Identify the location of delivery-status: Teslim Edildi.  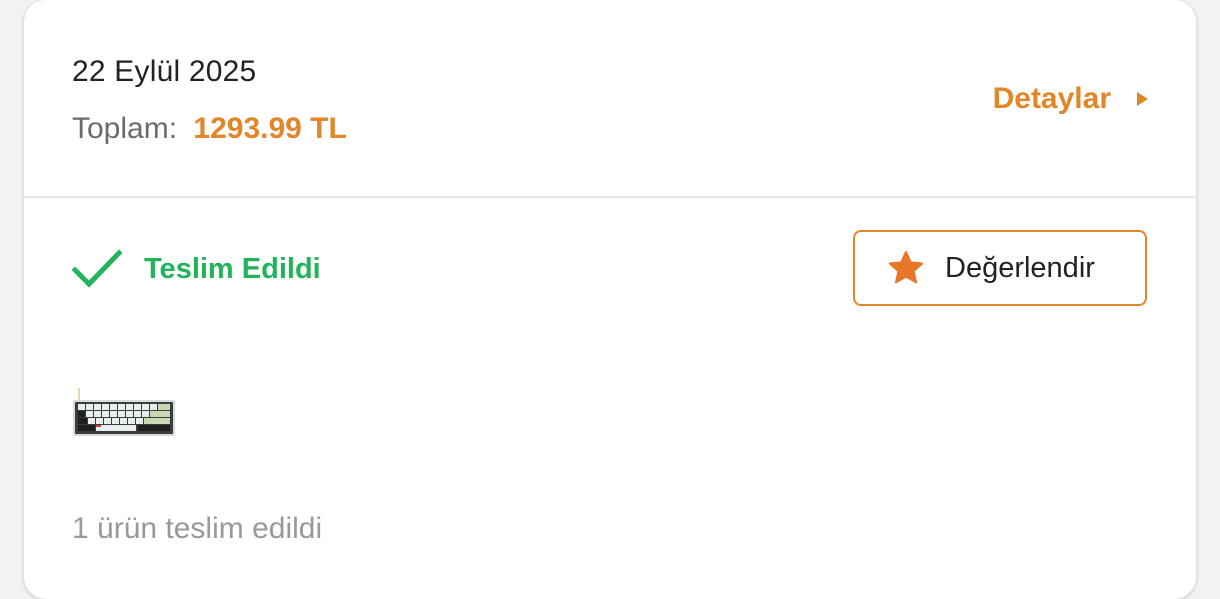
(196, 269).